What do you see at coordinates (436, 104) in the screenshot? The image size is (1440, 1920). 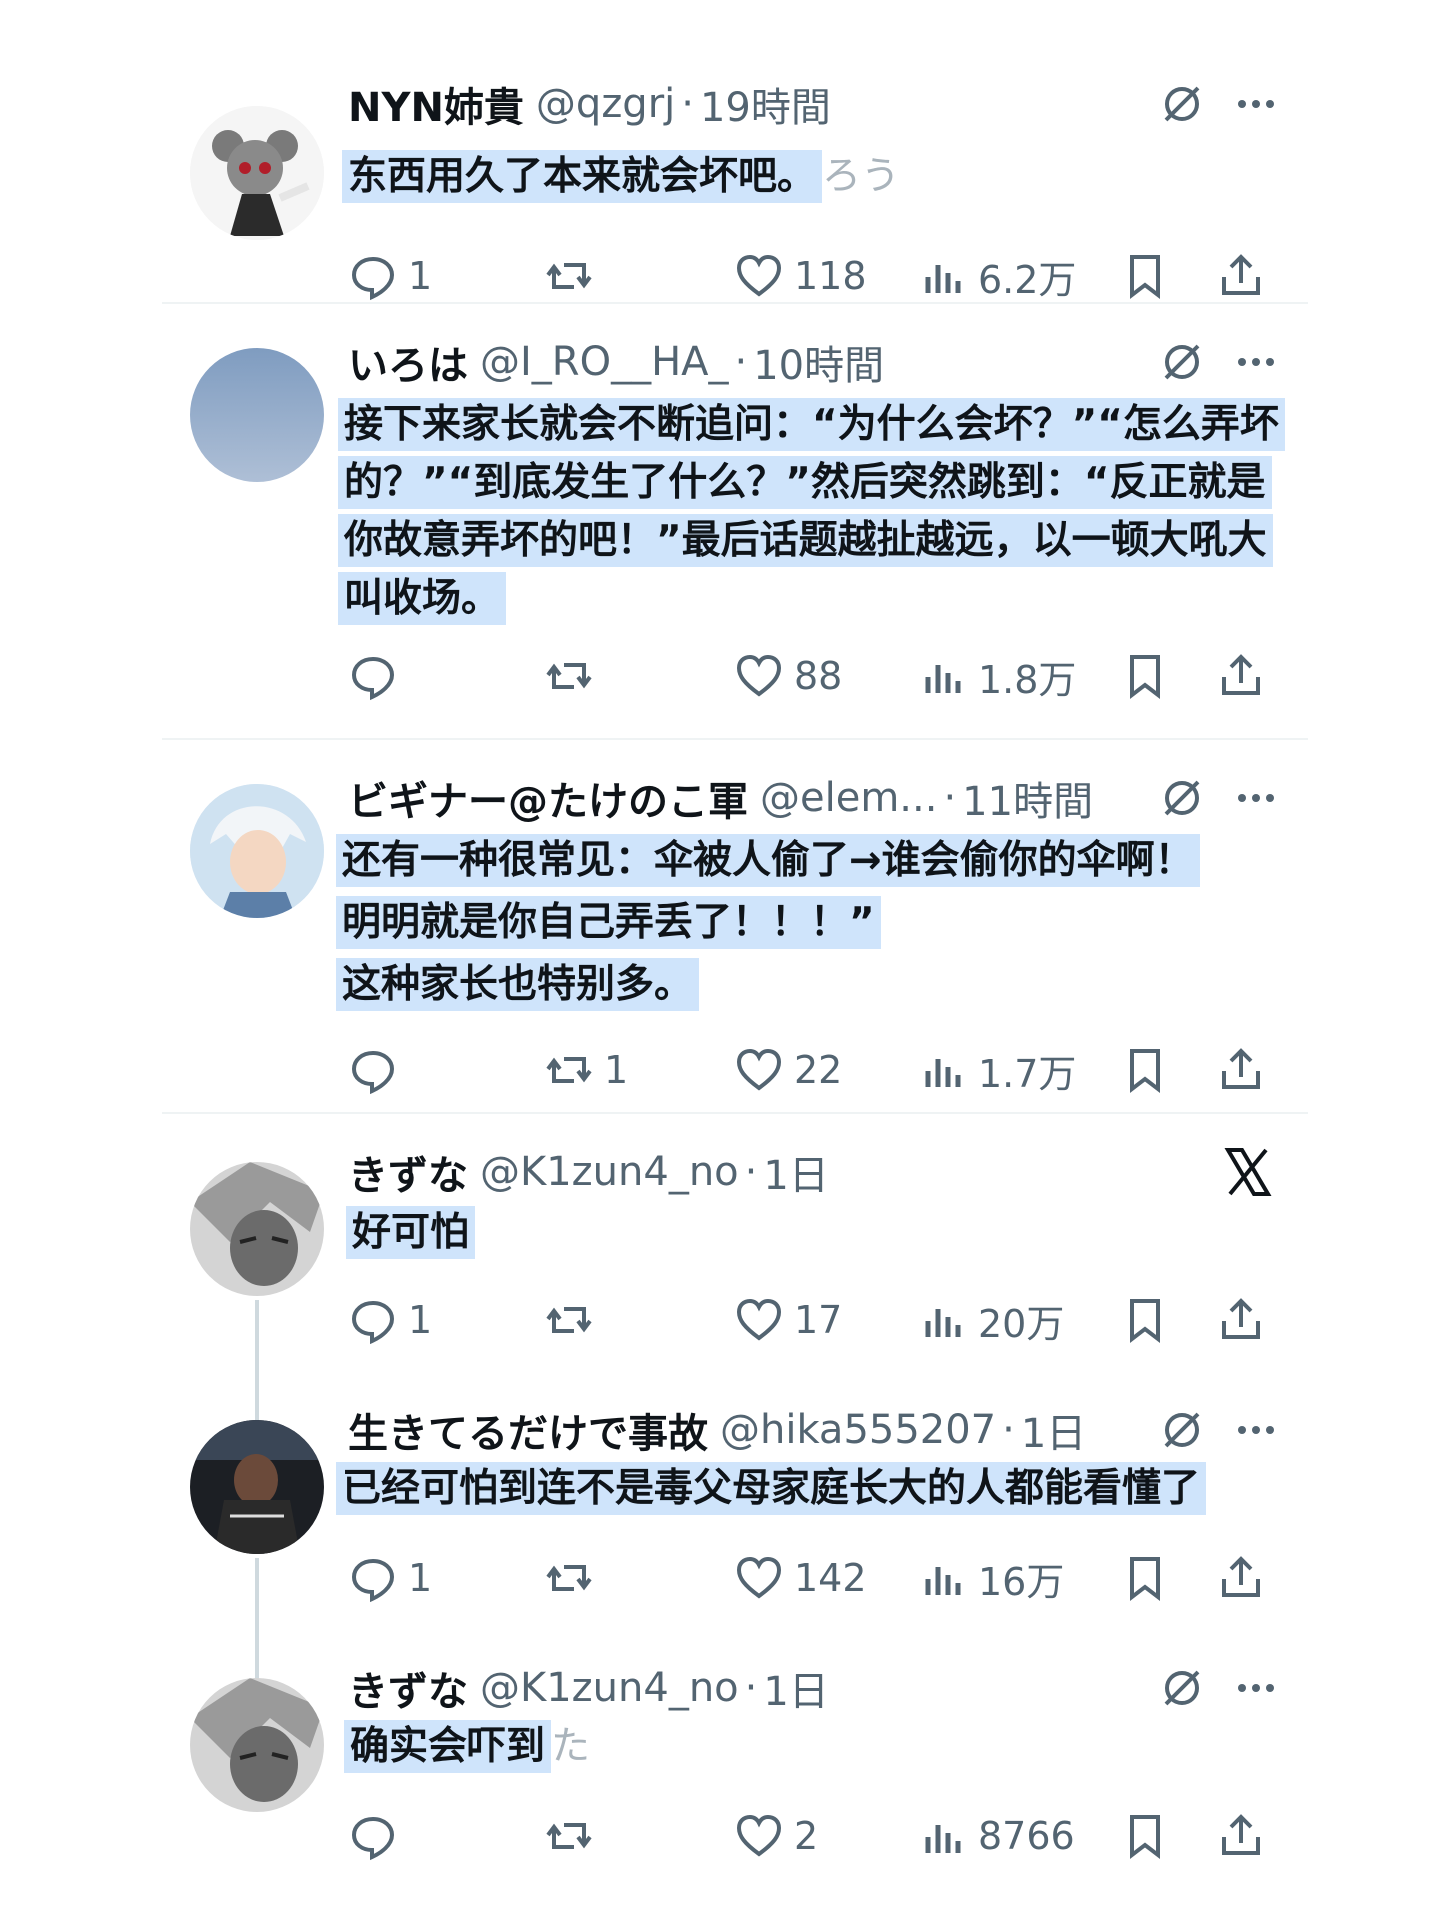 I see `display-name: NYN姉貴` at bounding box center [436, 104].